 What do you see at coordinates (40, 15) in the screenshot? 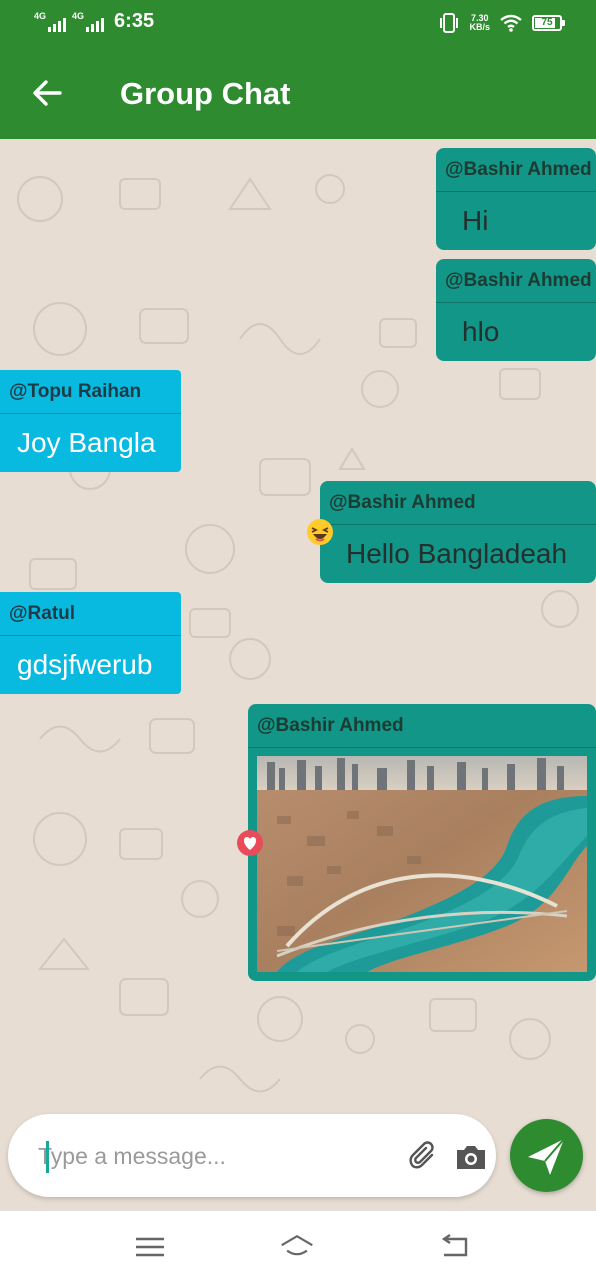
I see `network-type-1: 4G` at bounding box center [40, 15].